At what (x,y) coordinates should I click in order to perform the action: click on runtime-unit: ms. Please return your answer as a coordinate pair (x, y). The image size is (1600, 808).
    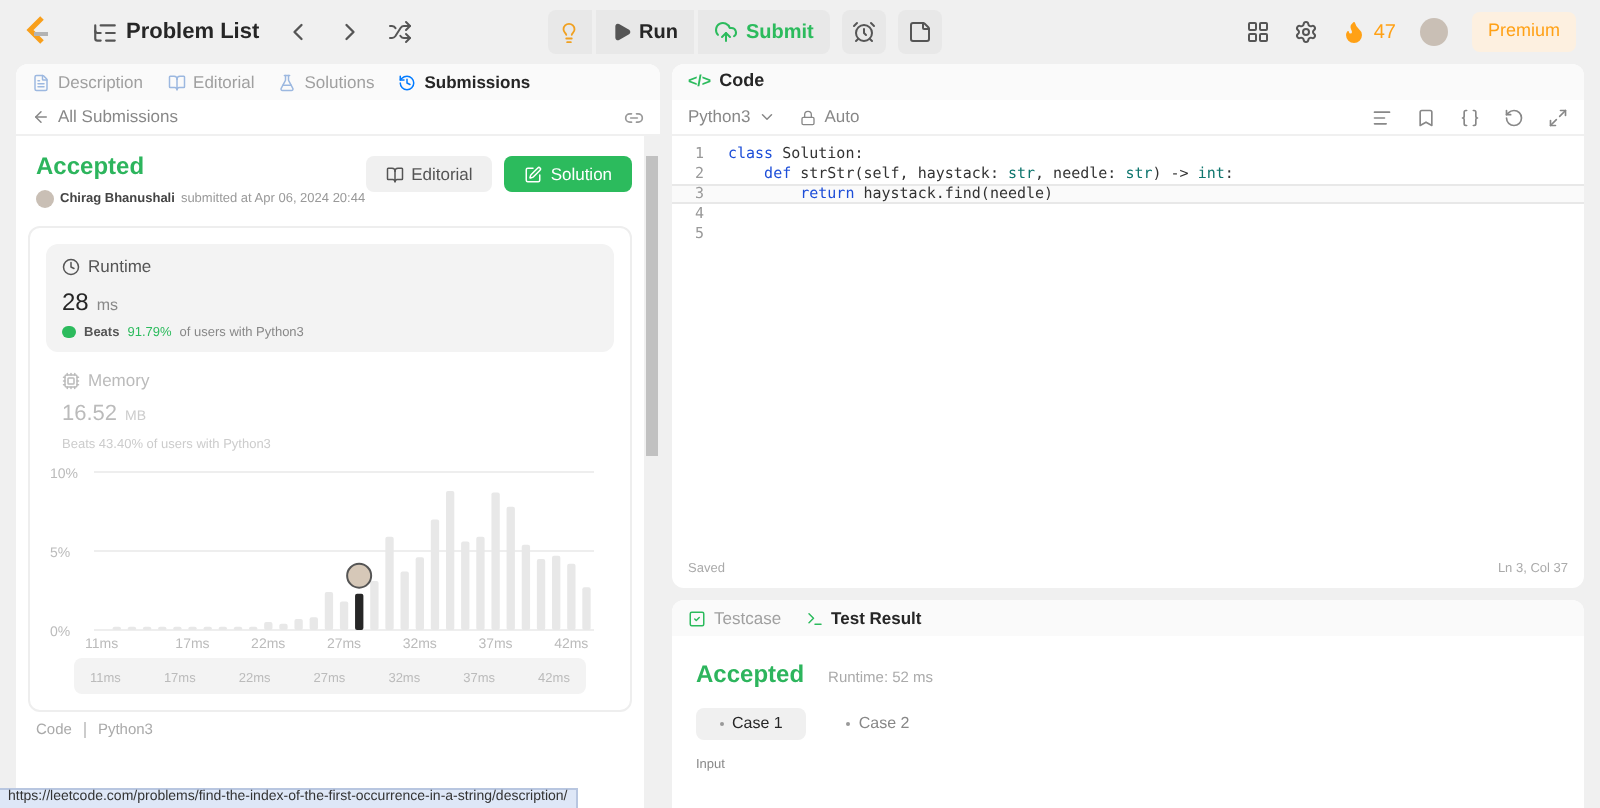
    Looking at the image, I should click on (107, 305).